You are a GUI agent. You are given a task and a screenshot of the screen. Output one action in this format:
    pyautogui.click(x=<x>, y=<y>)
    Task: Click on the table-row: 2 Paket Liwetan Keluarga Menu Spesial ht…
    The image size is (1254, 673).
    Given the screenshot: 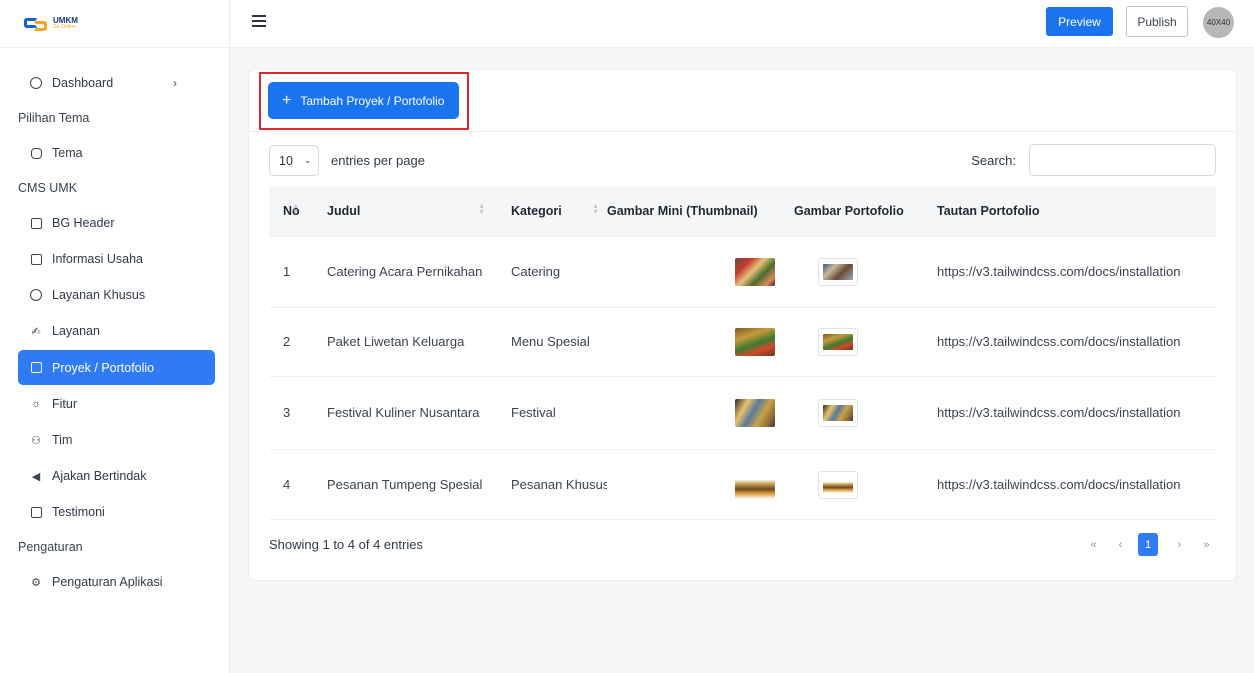 What is the action you would take?
    pyautogui.click(x=742, y=341)
    